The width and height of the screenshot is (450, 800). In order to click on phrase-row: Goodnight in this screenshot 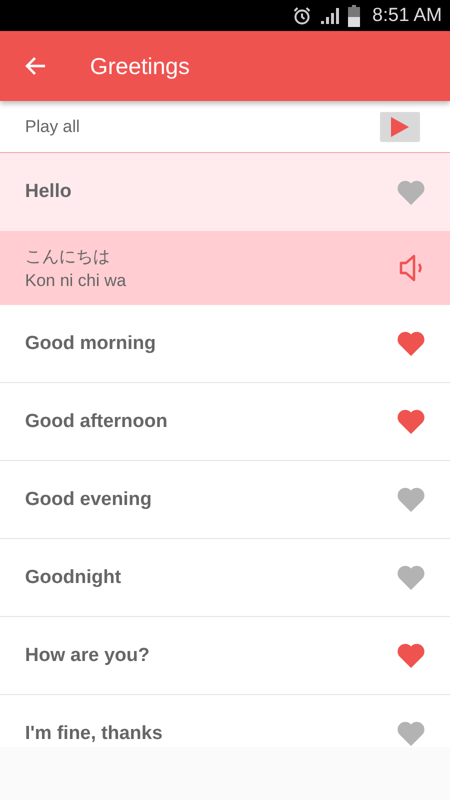, I will do `click(225, 578)`.